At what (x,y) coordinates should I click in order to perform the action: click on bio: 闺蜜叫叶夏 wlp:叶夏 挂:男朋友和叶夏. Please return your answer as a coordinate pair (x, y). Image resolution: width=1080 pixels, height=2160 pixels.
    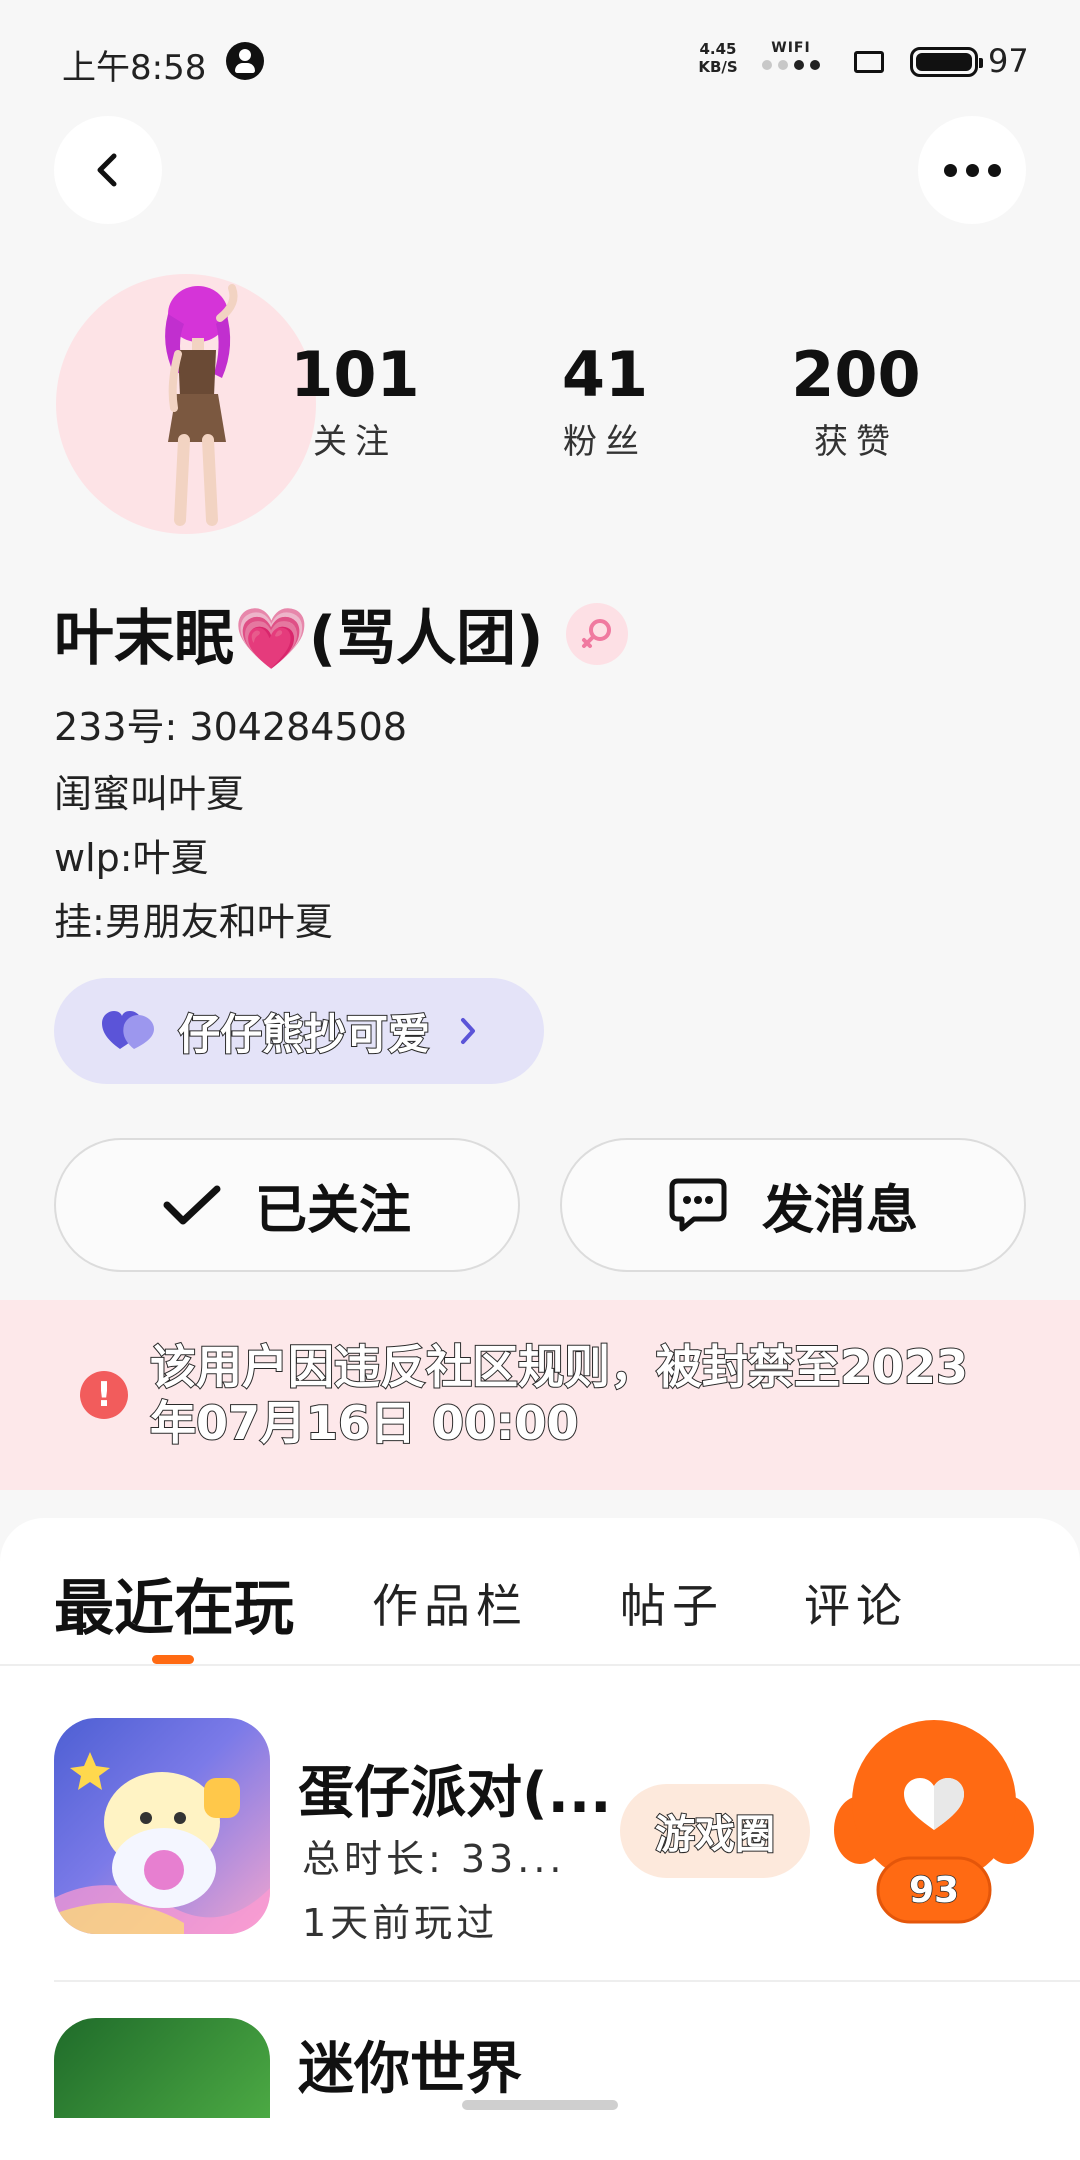
    Looking at the image, I should click on (193, 858).